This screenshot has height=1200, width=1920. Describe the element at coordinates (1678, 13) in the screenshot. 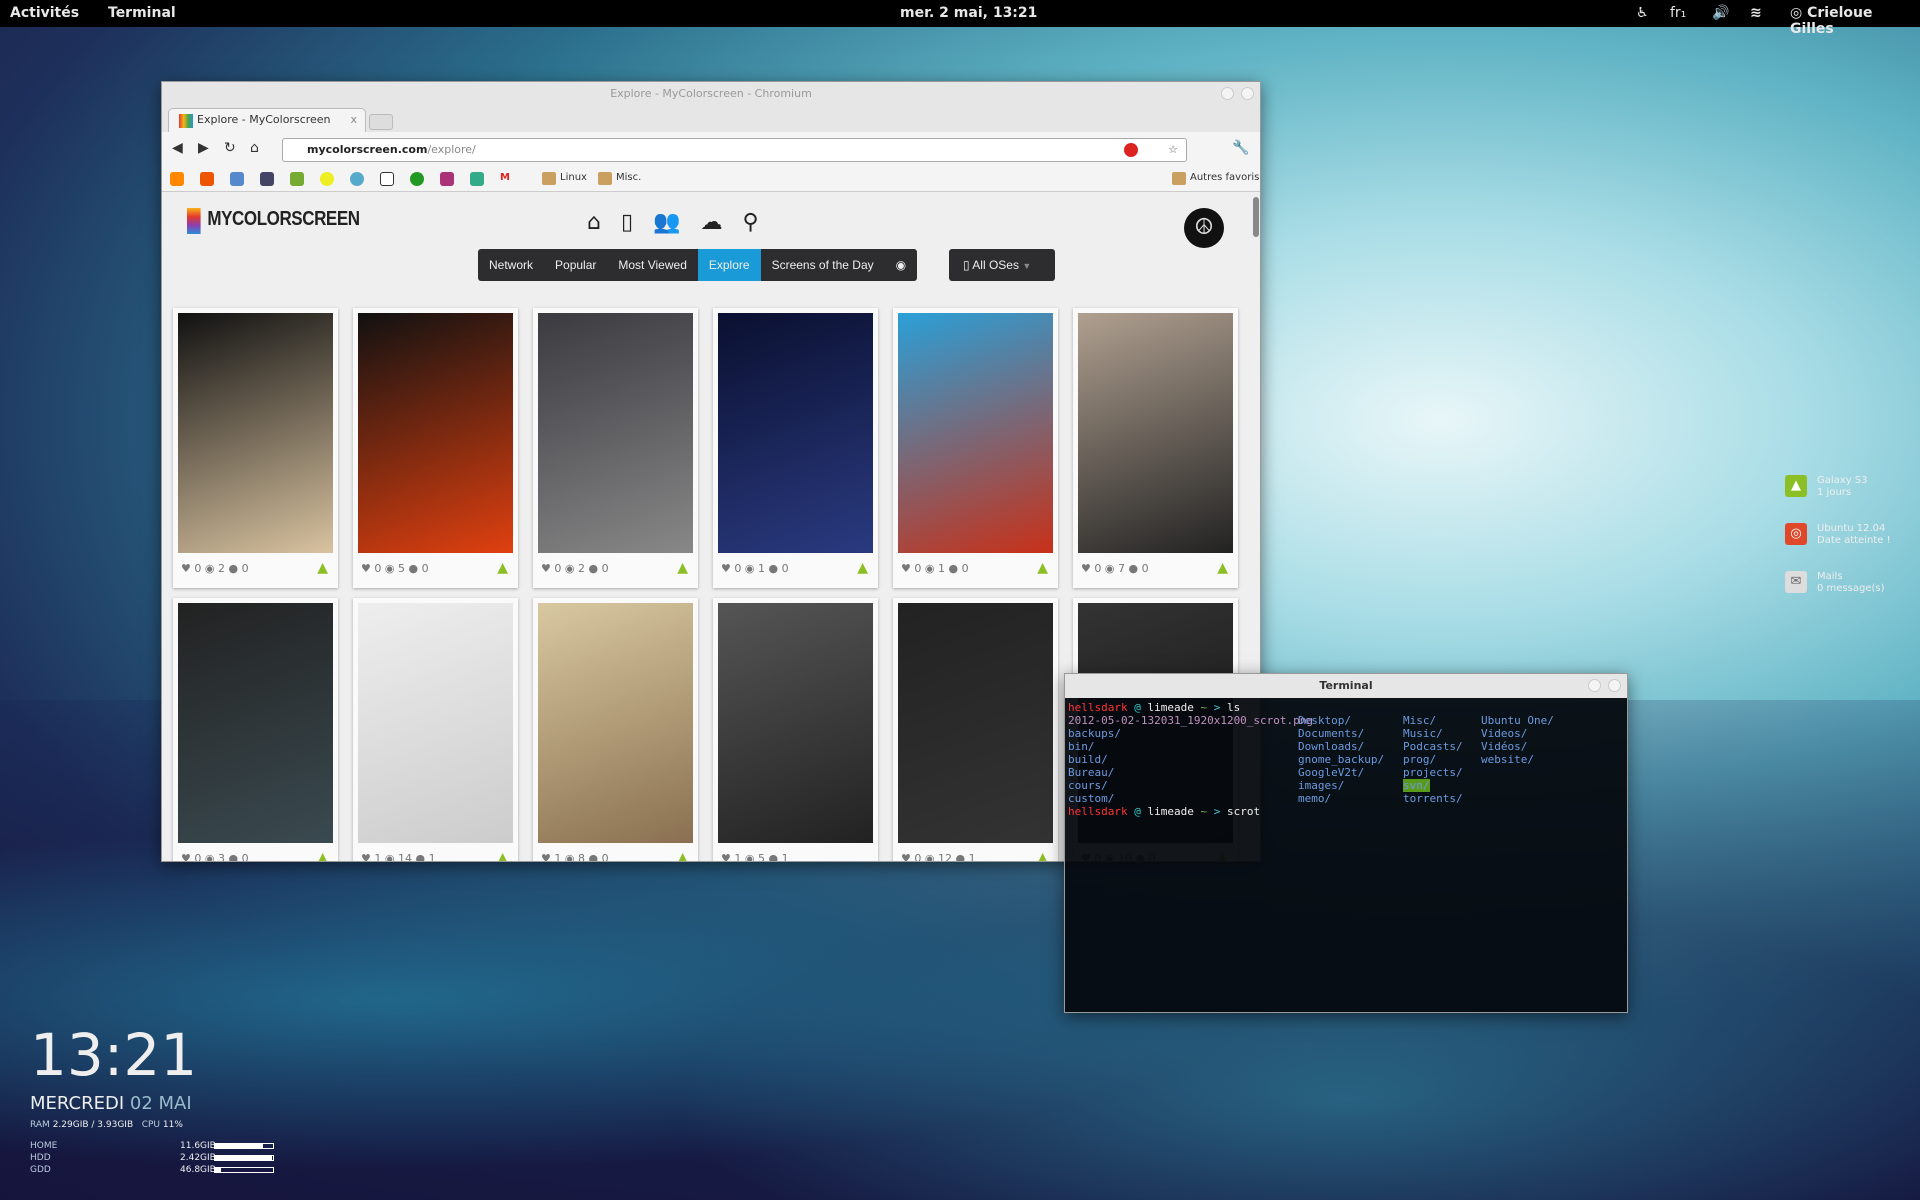

I see `keyboard-layout: fr₁` at that location.